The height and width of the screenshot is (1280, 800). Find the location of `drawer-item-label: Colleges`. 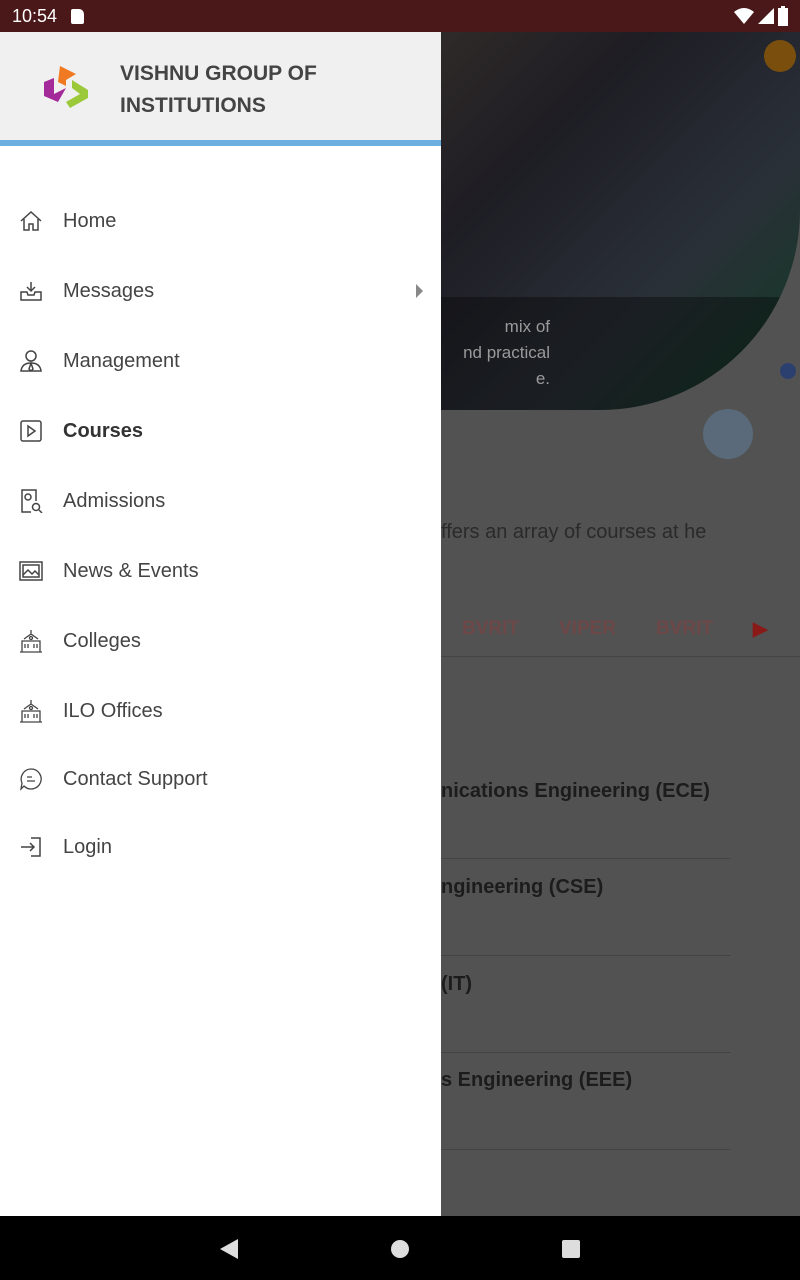

drawer-item-label: Colleges is located at coordinates (102, 640).